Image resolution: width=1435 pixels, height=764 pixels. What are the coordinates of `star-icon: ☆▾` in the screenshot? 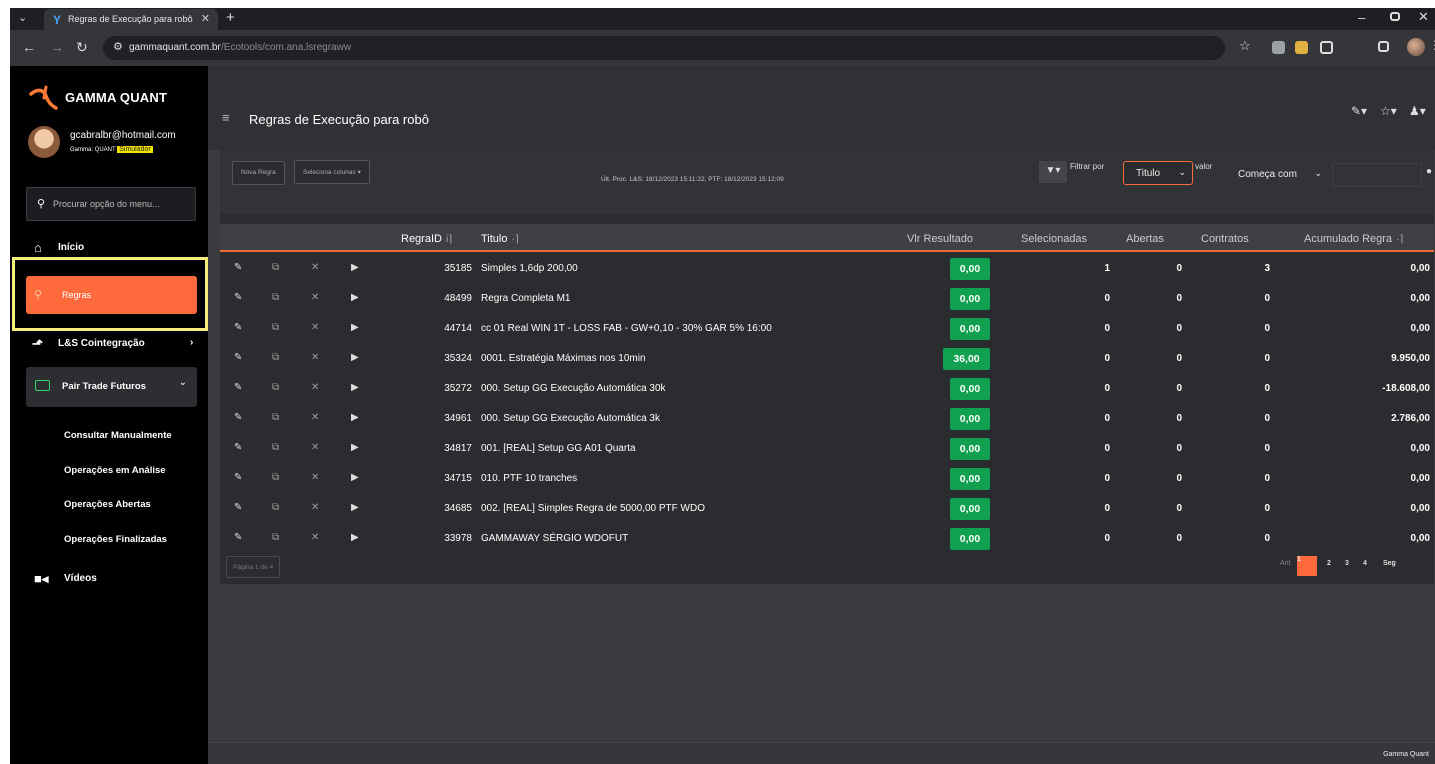 It's located at (1388, 111).